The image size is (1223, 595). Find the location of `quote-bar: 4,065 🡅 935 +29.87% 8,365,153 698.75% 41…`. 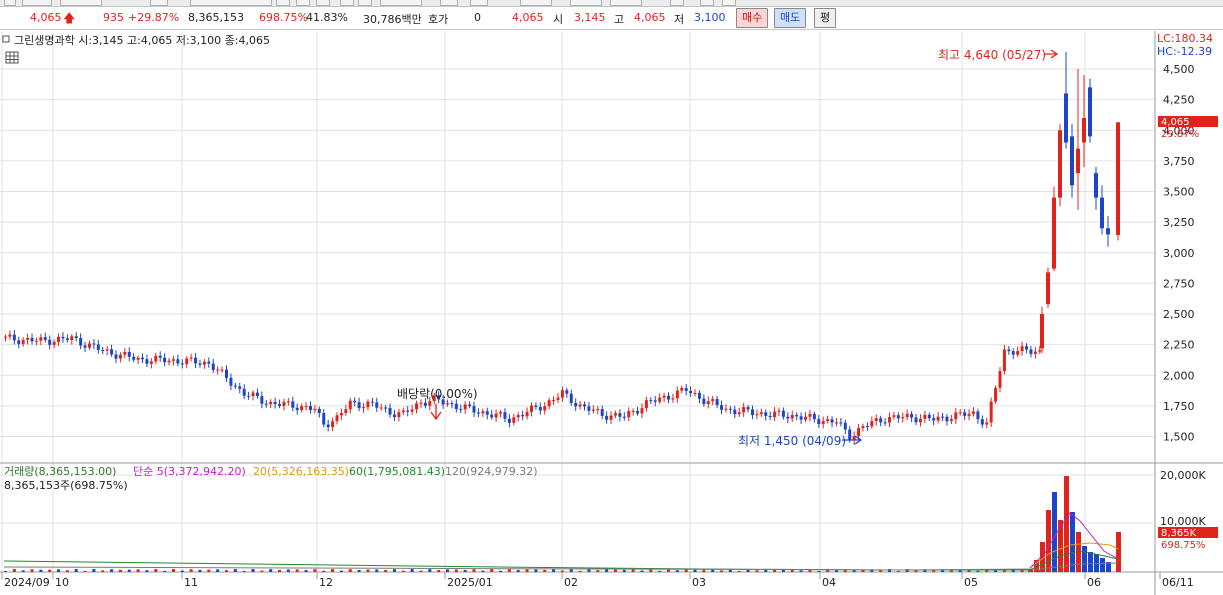

quote-bar: 4,065 🡅 935 +29.87% 8,365,153 698.75% 41… is located at coordinates (611, 18).